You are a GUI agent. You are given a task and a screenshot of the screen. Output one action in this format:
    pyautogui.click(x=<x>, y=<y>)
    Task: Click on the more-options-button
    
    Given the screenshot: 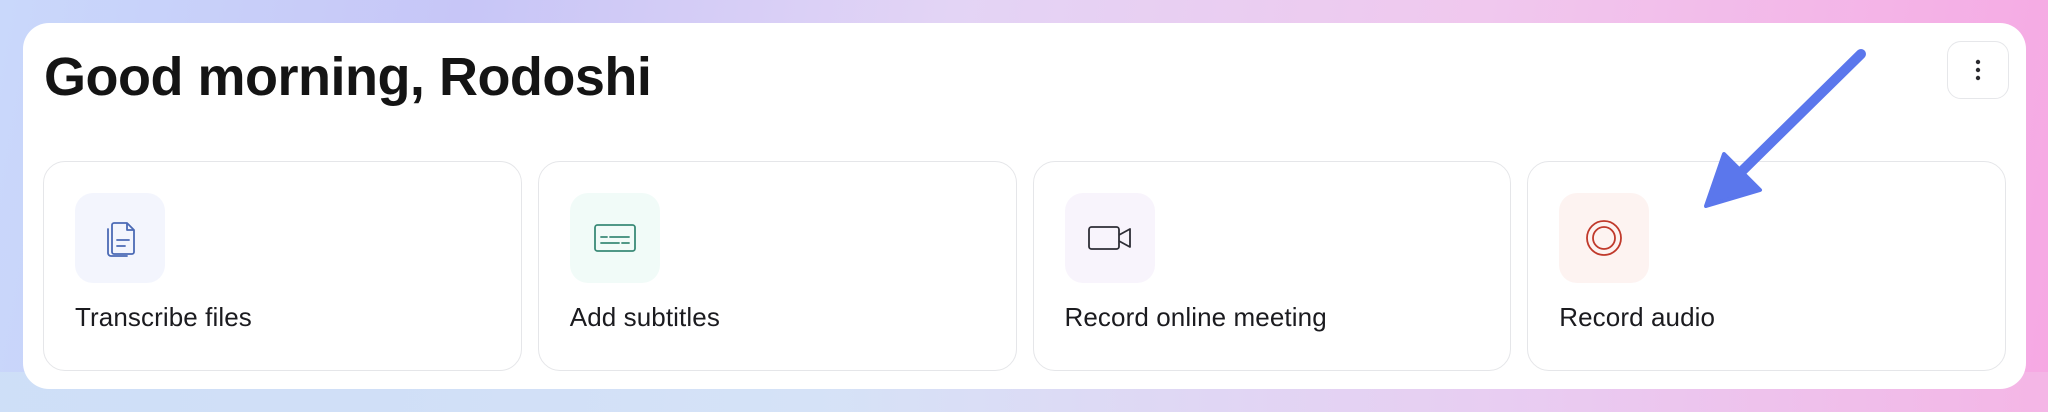 What is the action you would take?
    pyautogui.click(x=1978, y=70)
    